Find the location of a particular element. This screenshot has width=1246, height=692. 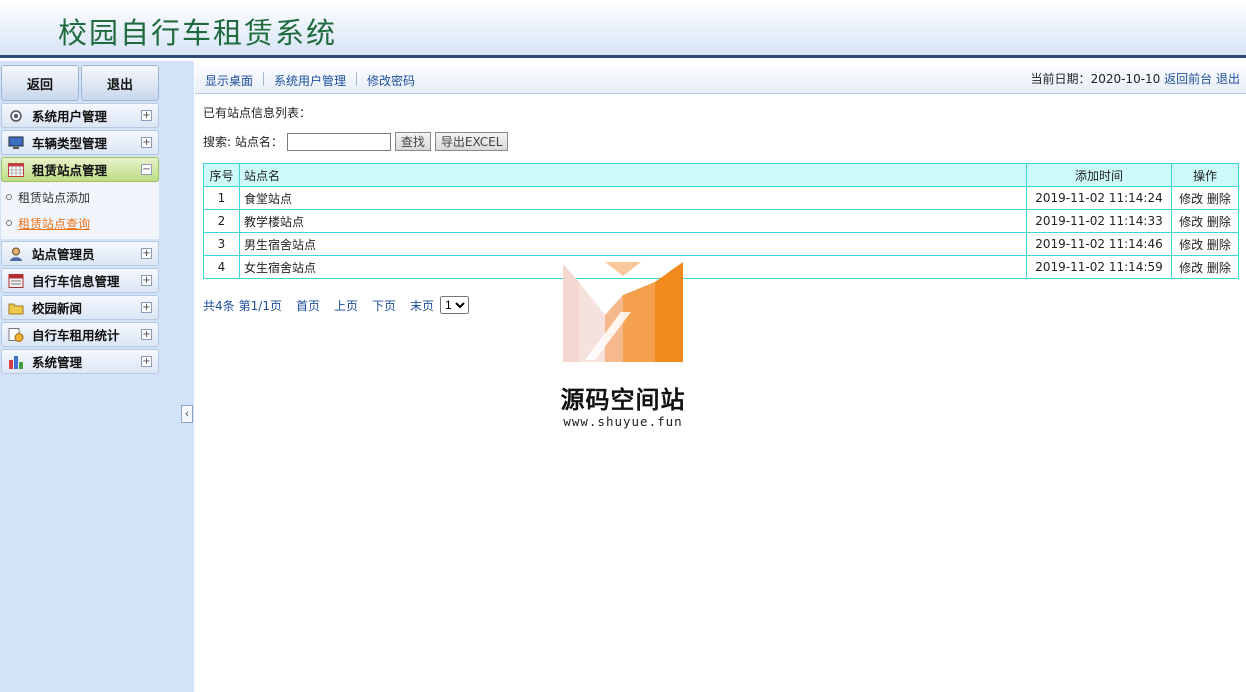

menu-system-admin: 系统管理 + is located at coordinates (80, 361).